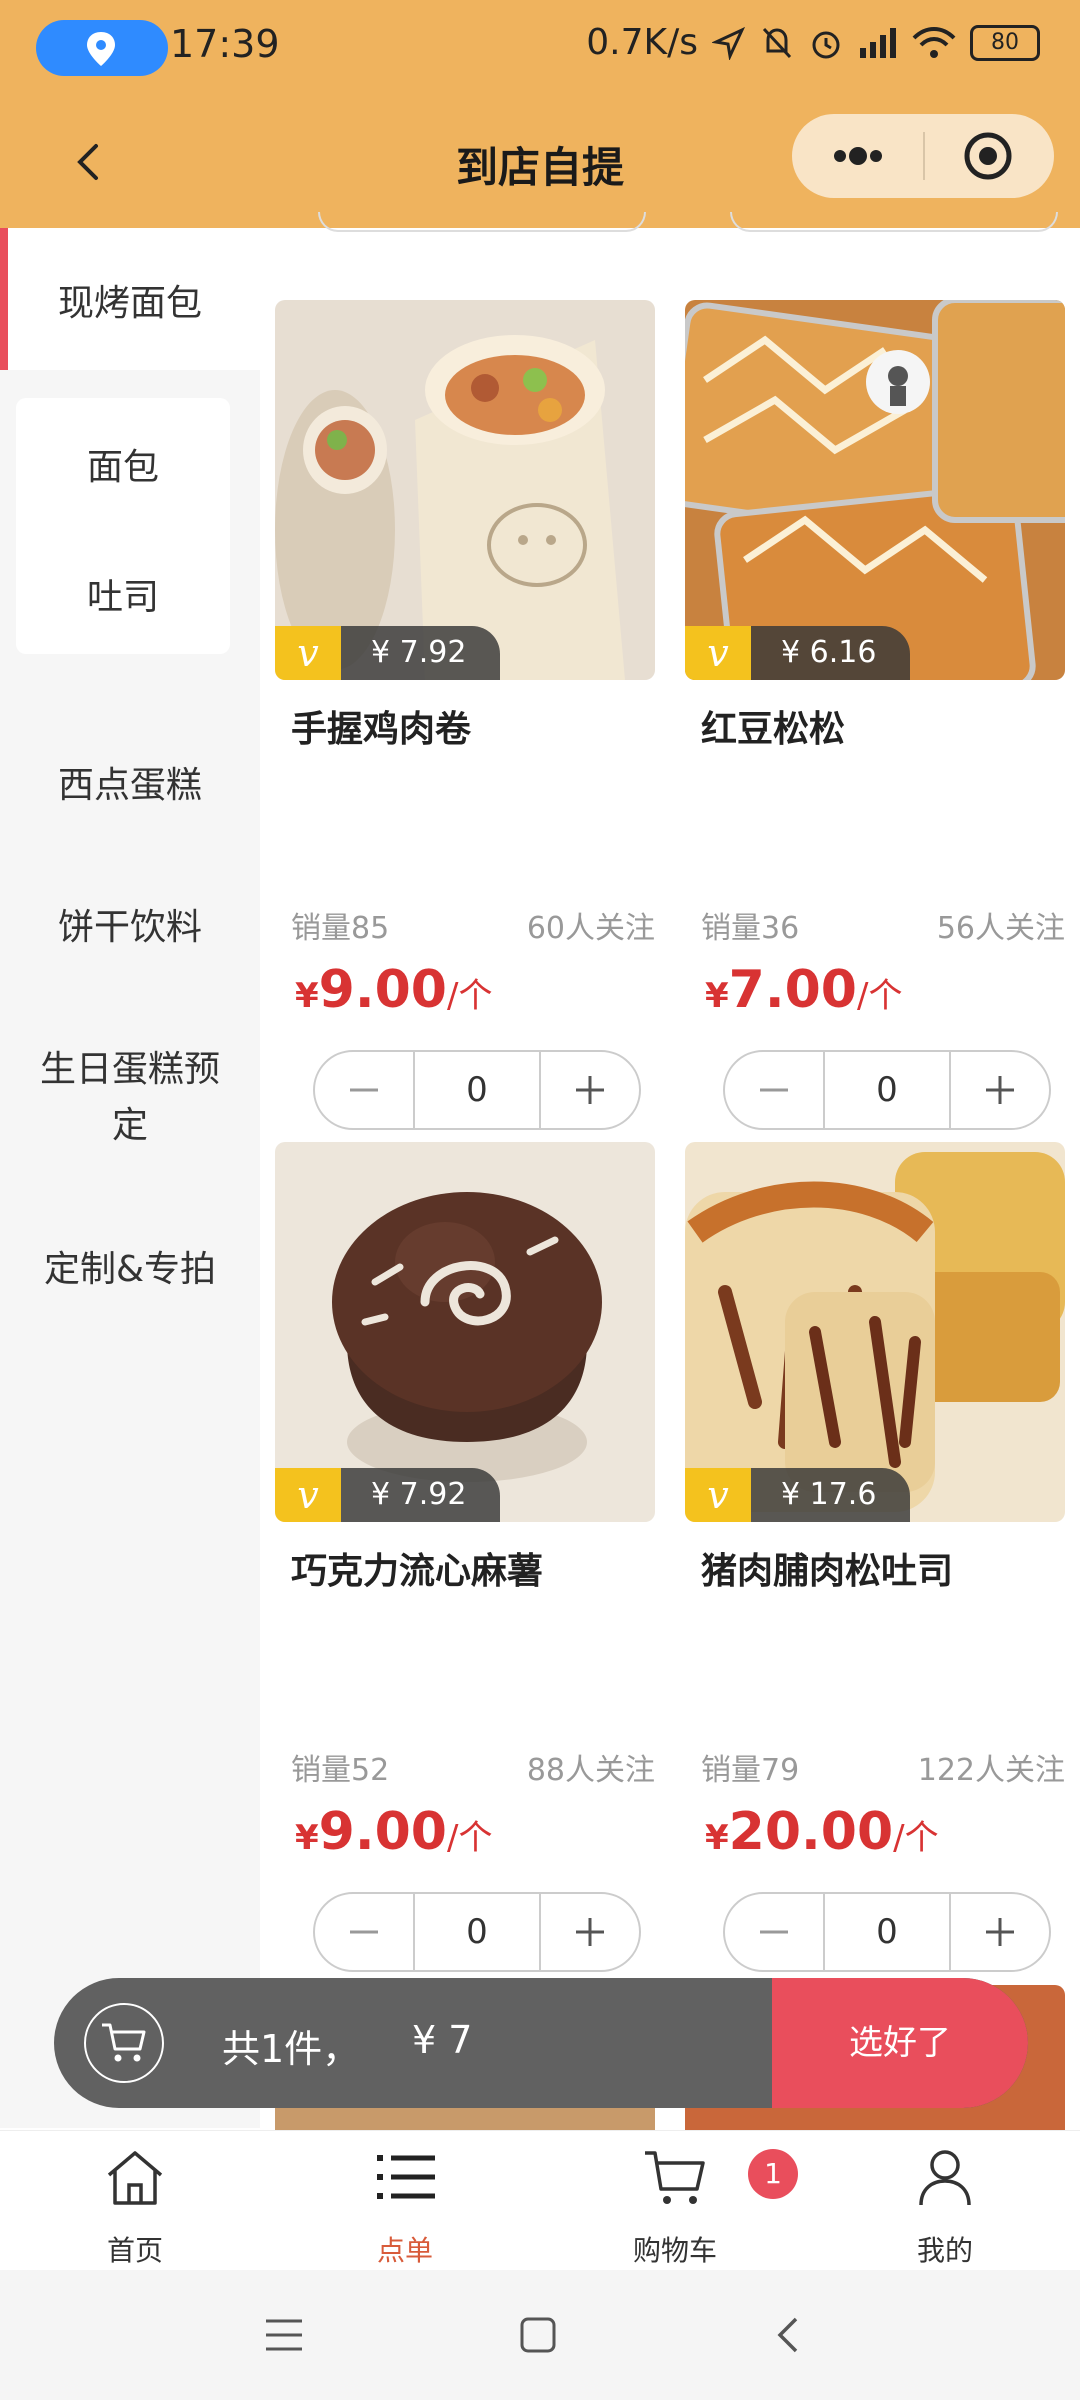 The width and height of the screenshot is (1080, 2400). Describe the element at coordinates (750, 1770) in the screenshot. I see `product-sales: 销量79` at that location.